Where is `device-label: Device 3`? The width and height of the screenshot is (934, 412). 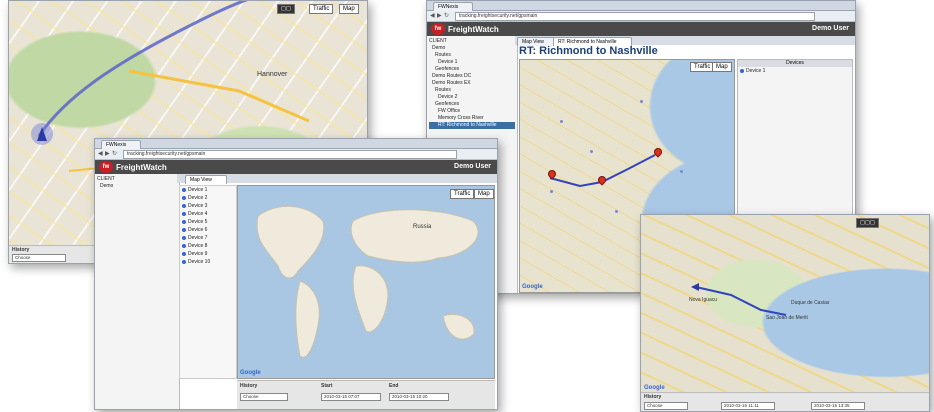
device-label: Device 3 is located at coordinates (198, 206).